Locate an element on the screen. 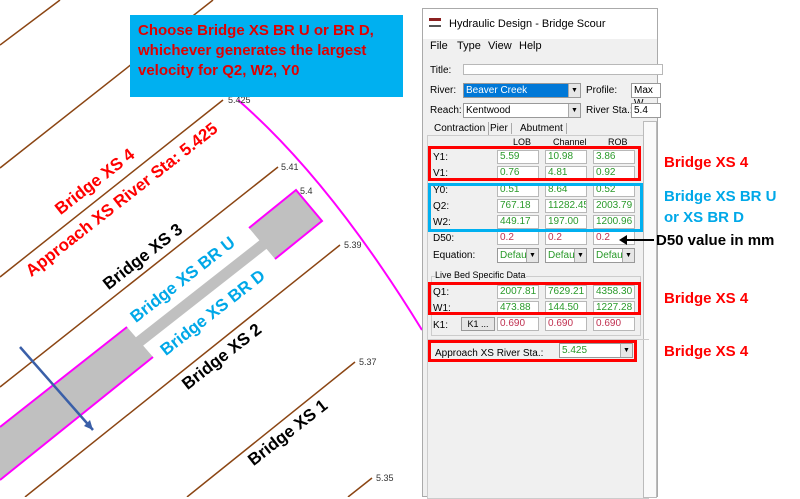 Image resolution: width=800 pixels, height=499 pixels. title-input is located at coordinates (563, 69).